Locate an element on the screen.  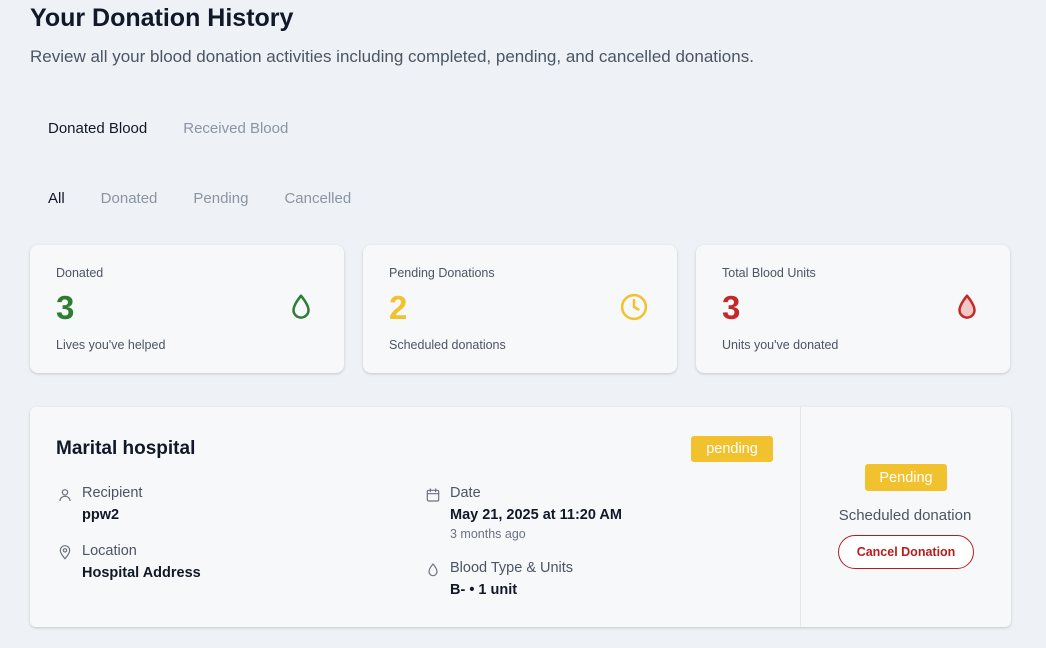
clock-icon is located at coordinates (634, 307).